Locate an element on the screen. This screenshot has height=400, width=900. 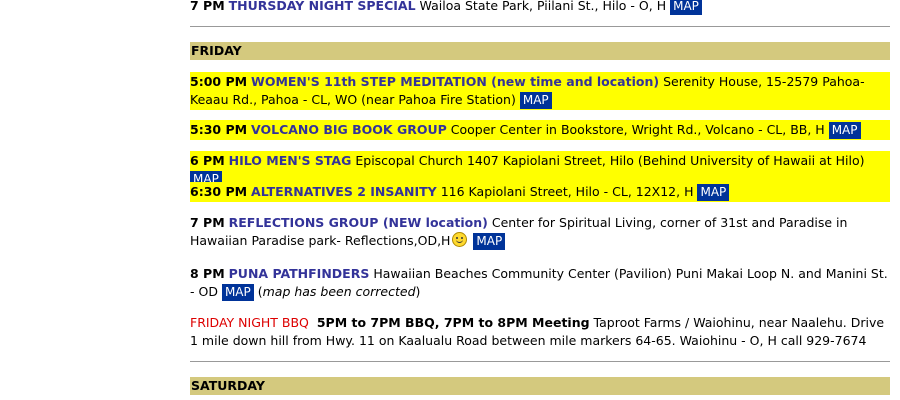
day-header-friday: FRIDAY is located at coordinates (540, 51).